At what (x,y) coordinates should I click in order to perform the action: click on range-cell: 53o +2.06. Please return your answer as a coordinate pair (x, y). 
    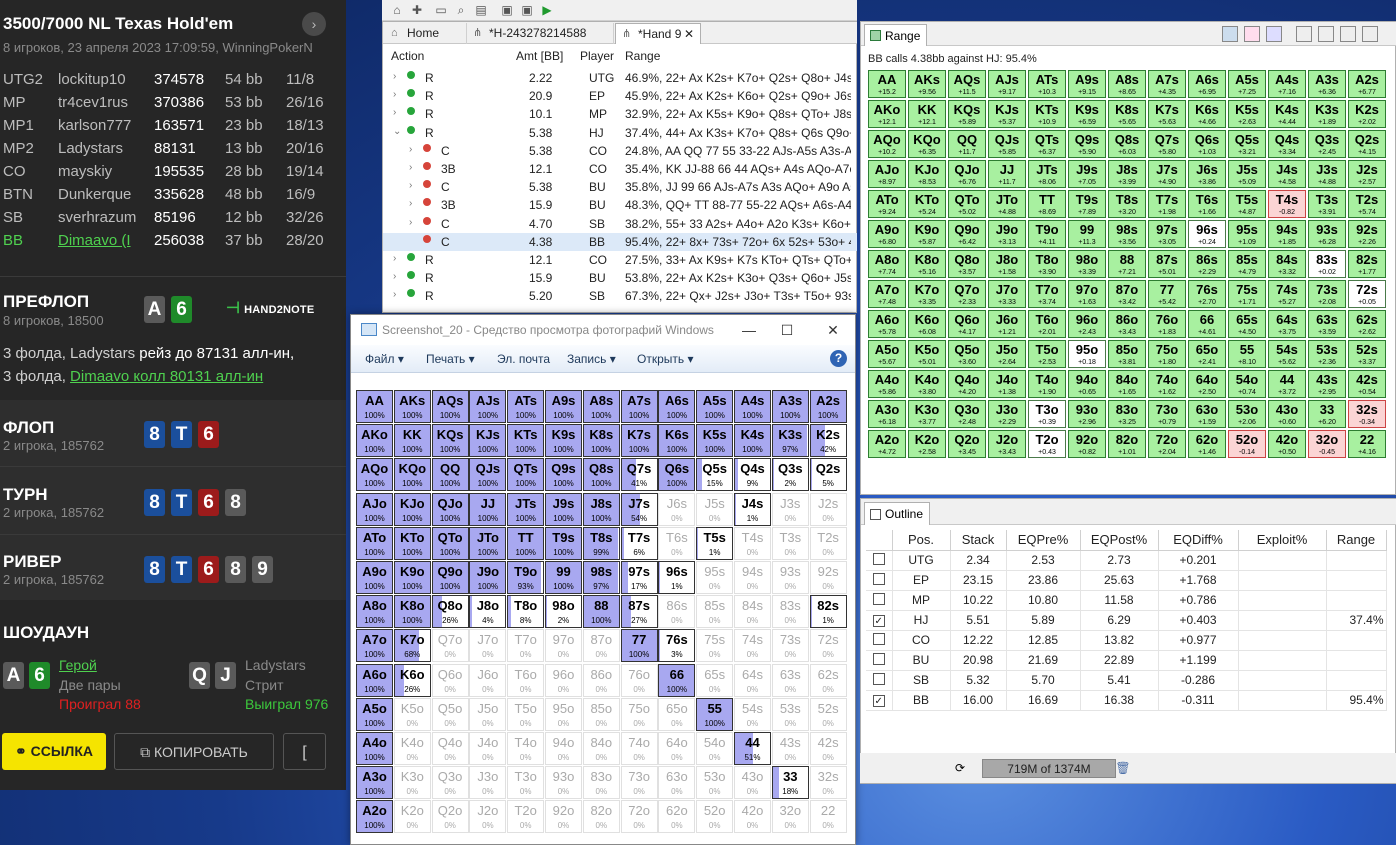
    Looking at the image, I should click on (1247, 414).